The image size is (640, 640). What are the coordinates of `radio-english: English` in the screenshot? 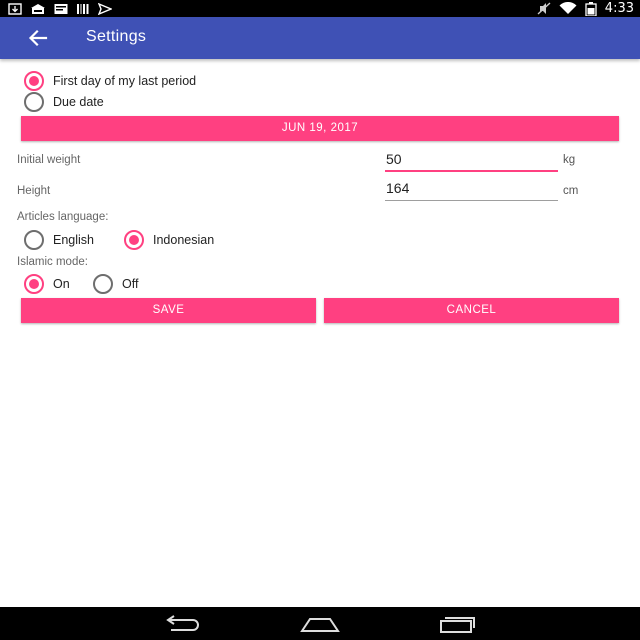 It's located at (59, 240).